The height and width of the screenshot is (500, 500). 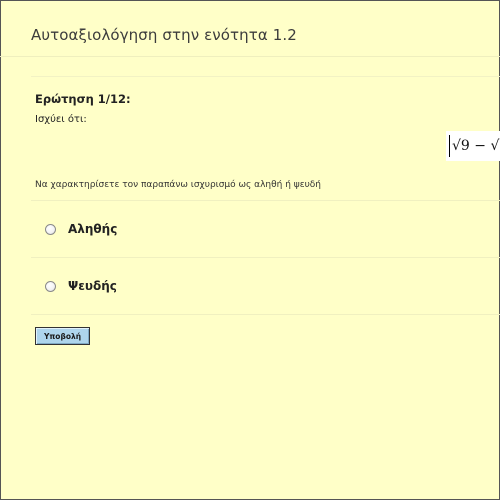 What do you see at coordinates (250, 56) in the screenshot?
I see `title-divider` at bounding box center [250, 56].